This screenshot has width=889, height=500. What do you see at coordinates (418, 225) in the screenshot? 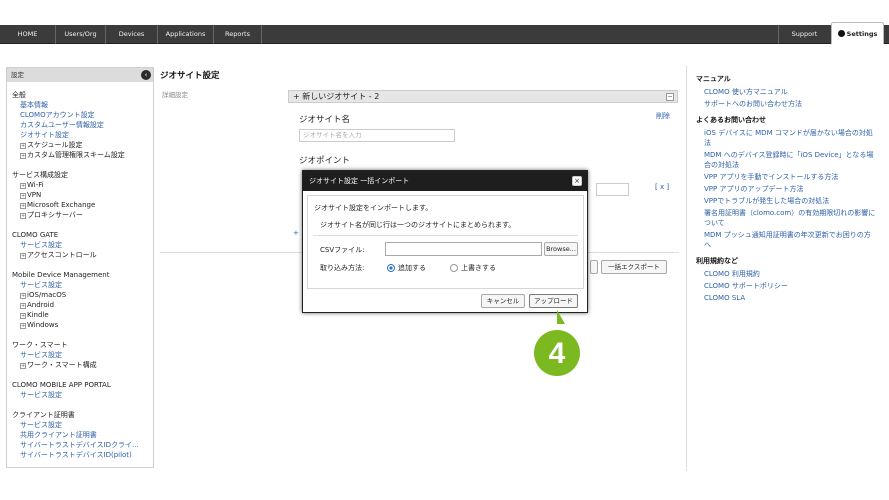
I see `dialog-line-2: ジオサイト名が同じ行は一つのジオサイトにまとめられます。` at bounding box center [418, 225].